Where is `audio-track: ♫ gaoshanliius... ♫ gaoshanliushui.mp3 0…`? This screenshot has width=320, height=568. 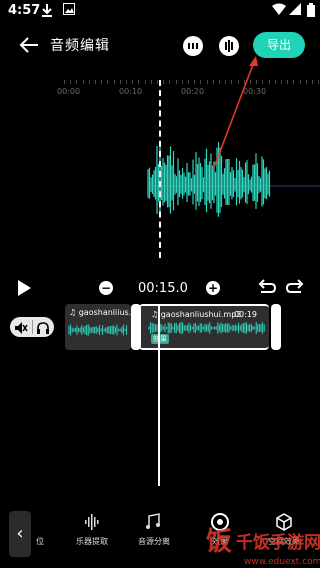
audio-track: ♫ gaoshanliius... ♫ gaoshanliushui.mp3 0… is located at coordinates (160, 327).